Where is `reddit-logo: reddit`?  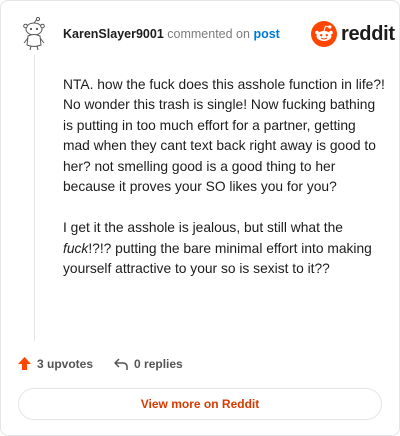 reddit-logo: reddit is located at coordinates (353, 34).